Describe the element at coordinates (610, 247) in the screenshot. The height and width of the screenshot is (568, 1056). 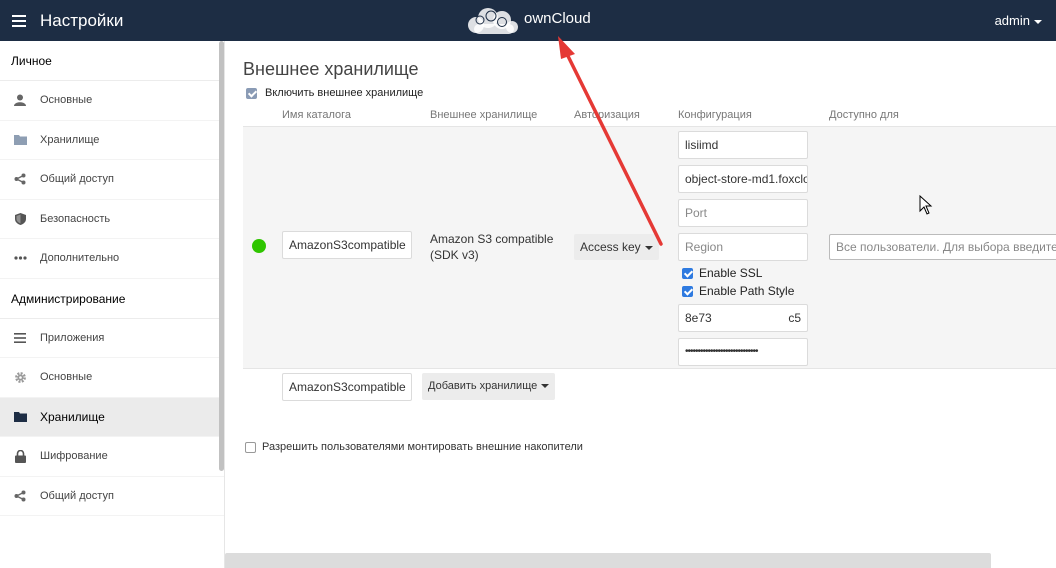
I see `auth-dropdown-value: Access key` at that location.